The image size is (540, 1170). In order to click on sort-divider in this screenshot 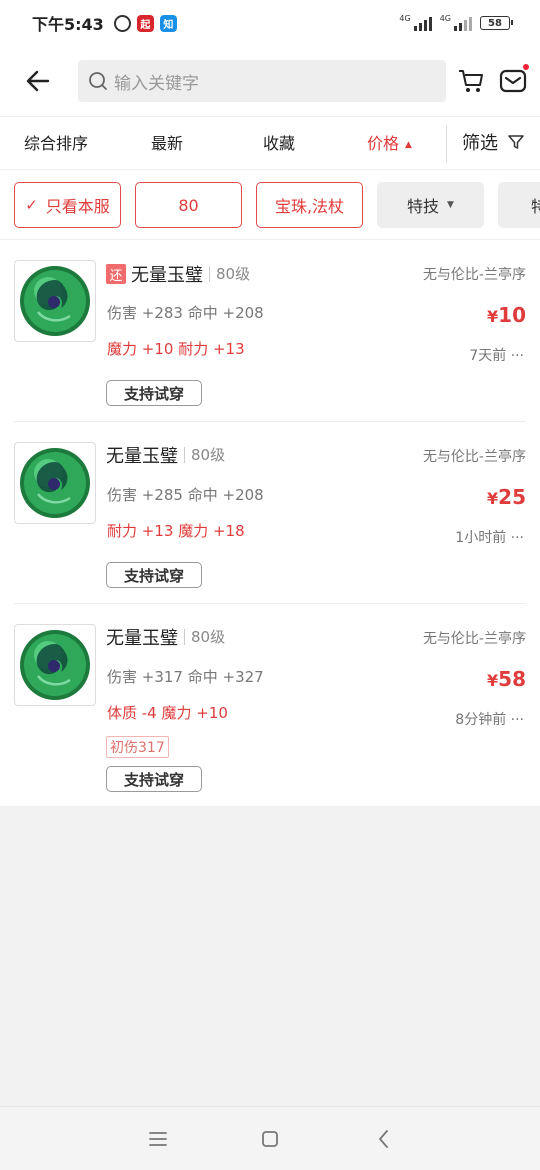, I will do `click(446, 144)`.